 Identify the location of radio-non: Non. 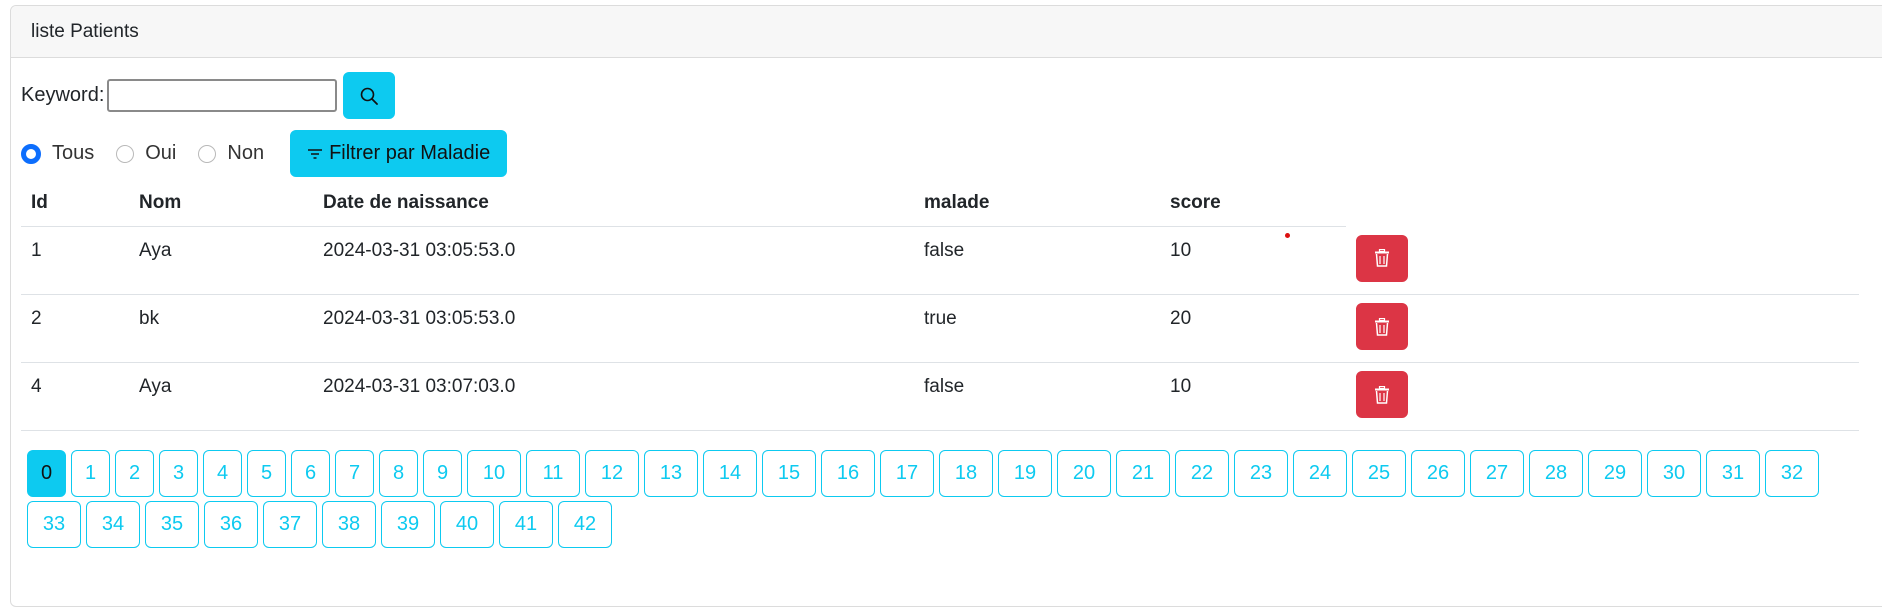
(231, 153).